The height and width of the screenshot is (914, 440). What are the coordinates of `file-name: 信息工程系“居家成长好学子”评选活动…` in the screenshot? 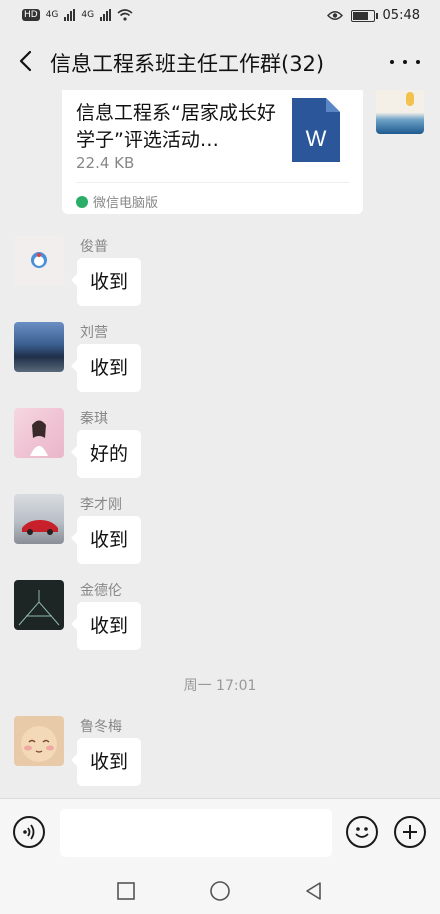 It's located at (176, 126).